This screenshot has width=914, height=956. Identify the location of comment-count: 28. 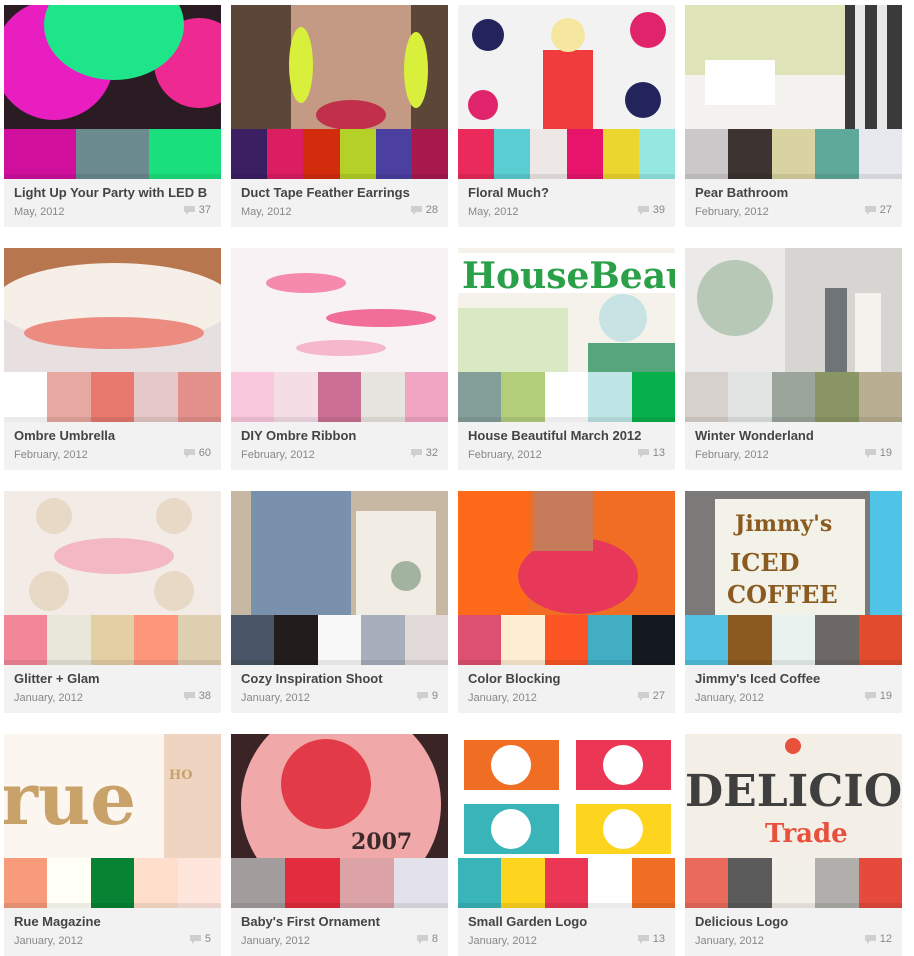
(424, 210).